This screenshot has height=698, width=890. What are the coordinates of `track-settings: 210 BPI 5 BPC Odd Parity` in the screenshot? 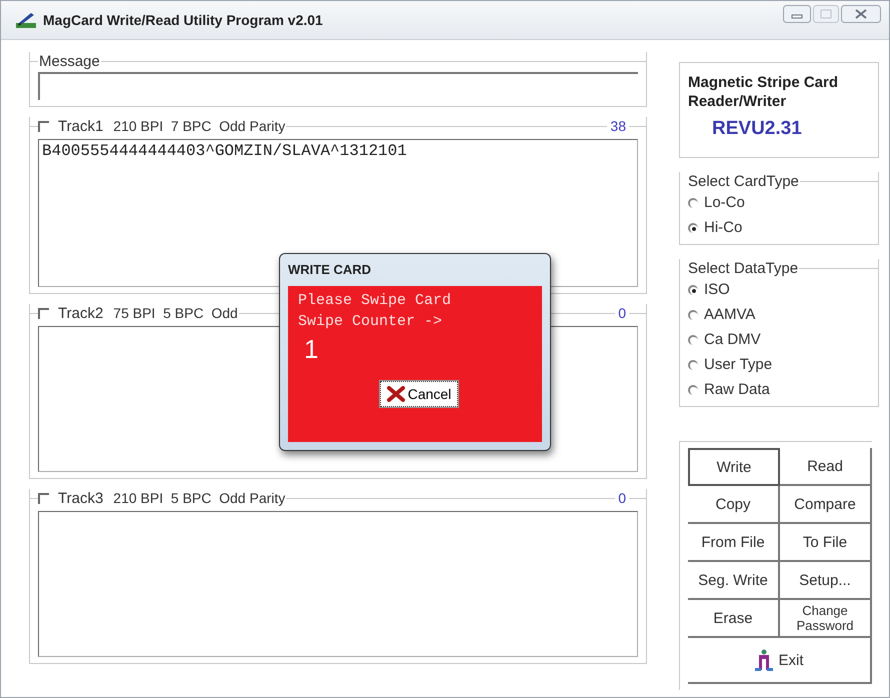 It's located at (199, 498).